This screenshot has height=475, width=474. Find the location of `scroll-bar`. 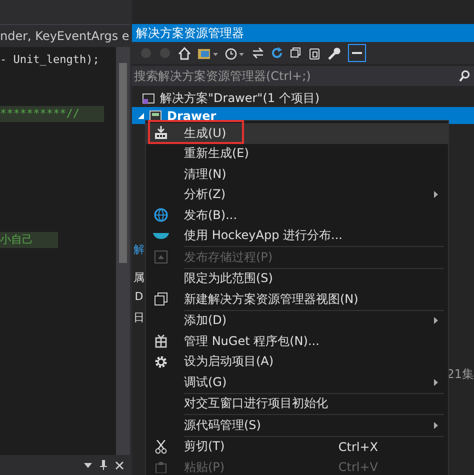

scroll-bar is located at coordinates (123, 251).